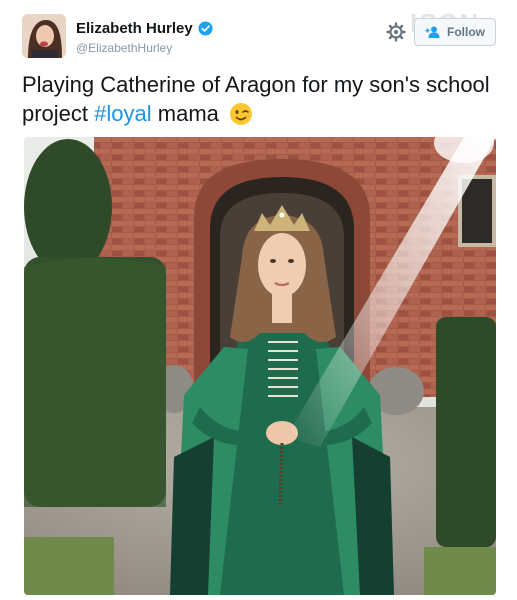 This screenshot has height=600, width=517. I want to click on author-name-row: Elizabeth Hurley, so click(144, 28).